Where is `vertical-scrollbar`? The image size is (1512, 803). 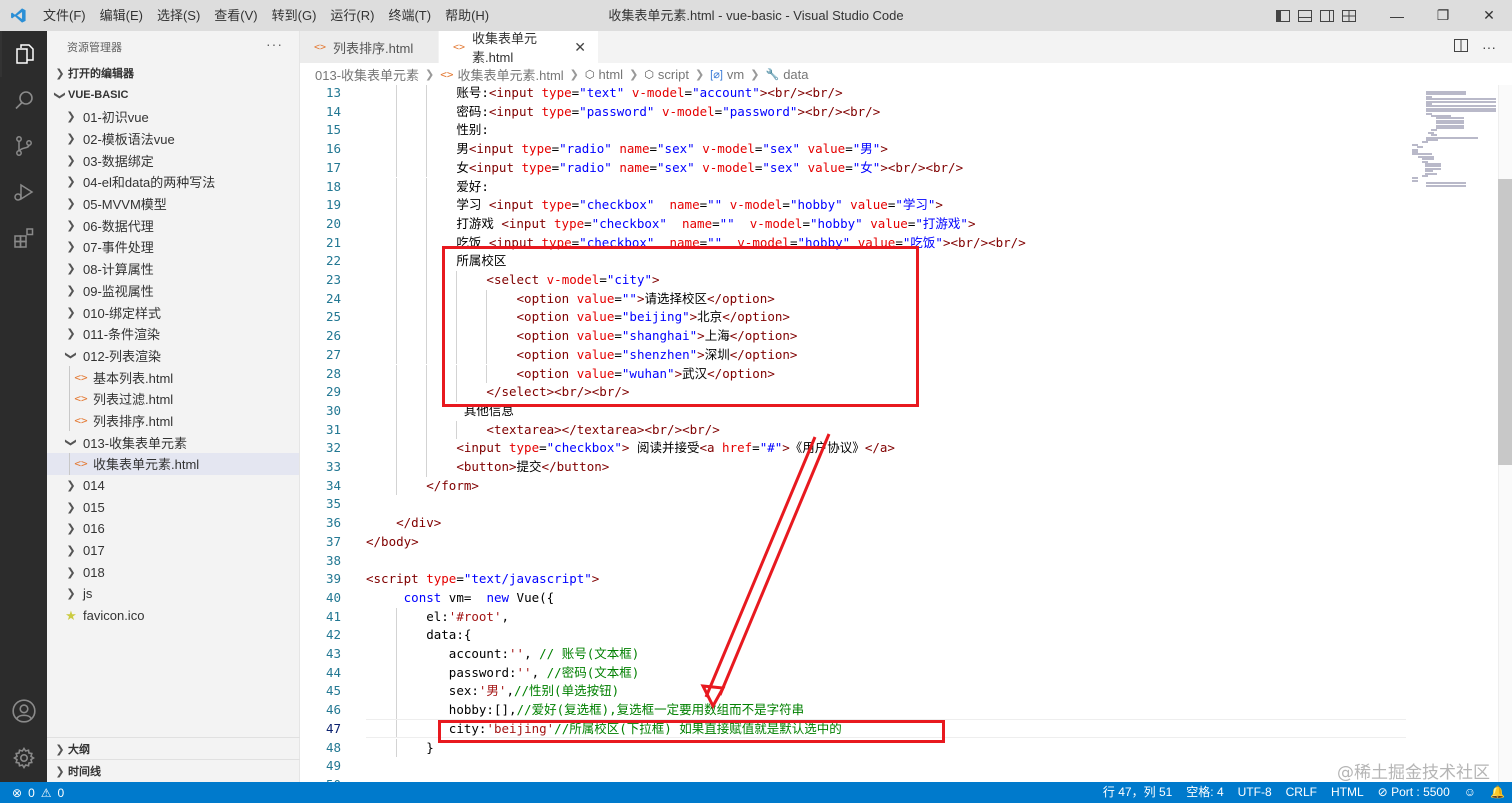
vertical-scrollbar is located at coordinates (1505, 433).